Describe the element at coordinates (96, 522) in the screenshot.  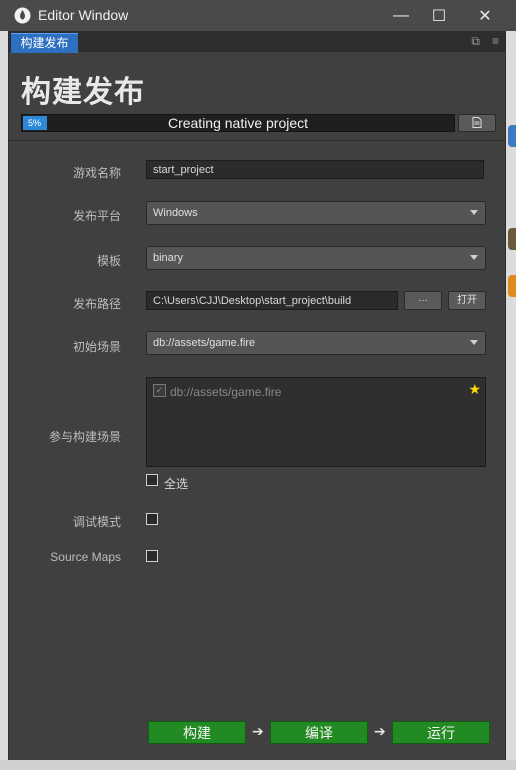
I see `debug-mode-label: 调试模式` at that location.